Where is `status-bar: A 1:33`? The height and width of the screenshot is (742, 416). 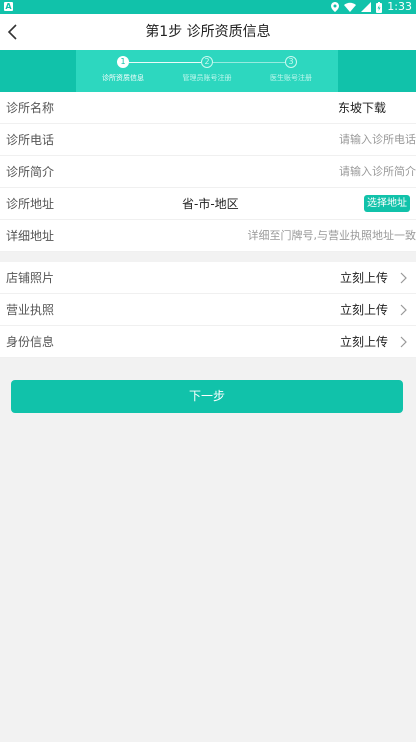
status-bar: A 1:33 is located at coordinates (208, 7).